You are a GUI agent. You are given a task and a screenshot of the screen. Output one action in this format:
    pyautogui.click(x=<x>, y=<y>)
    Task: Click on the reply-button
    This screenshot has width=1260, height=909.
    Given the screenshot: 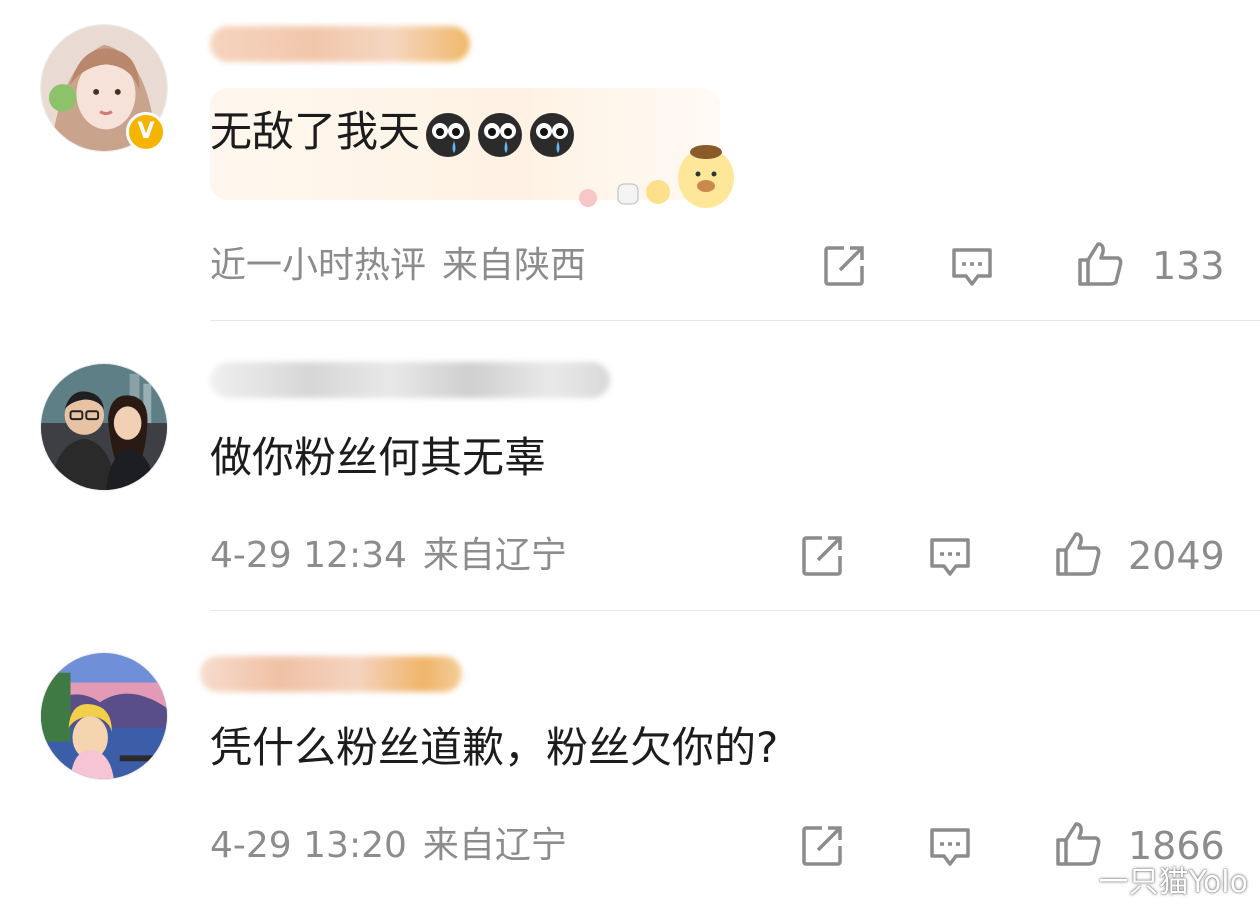 What is the action you would take?
    pyautogui.click(x=950, y=846)
    